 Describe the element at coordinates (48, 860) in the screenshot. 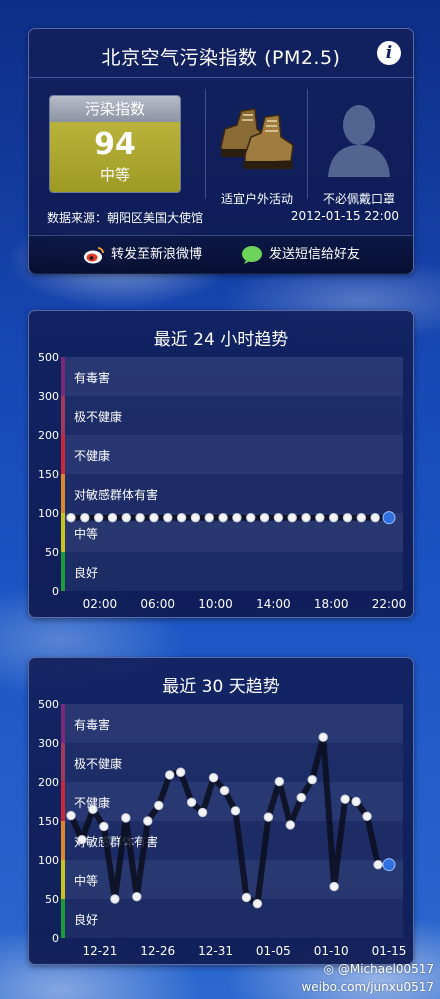

I see `y-tick-label: 100` at that location.